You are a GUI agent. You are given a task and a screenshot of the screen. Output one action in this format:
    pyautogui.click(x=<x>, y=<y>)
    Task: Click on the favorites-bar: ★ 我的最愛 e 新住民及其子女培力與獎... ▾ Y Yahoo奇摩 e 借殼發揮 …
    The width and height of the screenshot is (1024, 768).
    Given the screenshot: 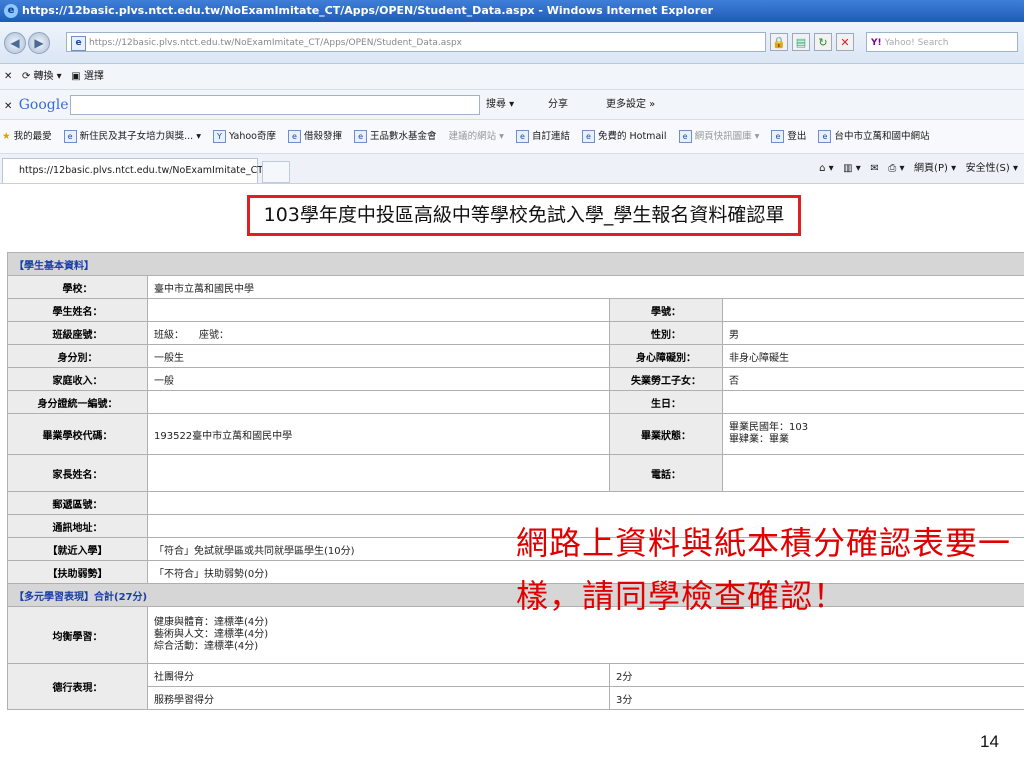 What is the action you would take?
    pyautogui.click(x=512, y=137)
    